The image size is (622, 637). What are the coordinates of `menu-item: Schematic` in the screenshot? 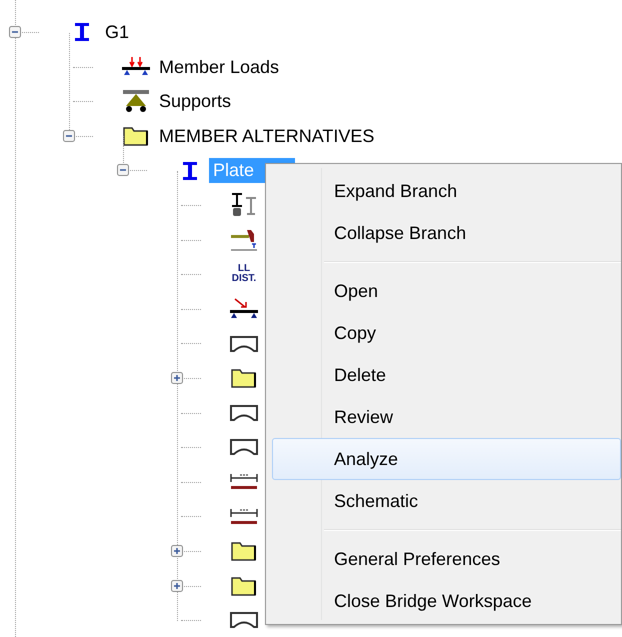 It's located at (446, 501).